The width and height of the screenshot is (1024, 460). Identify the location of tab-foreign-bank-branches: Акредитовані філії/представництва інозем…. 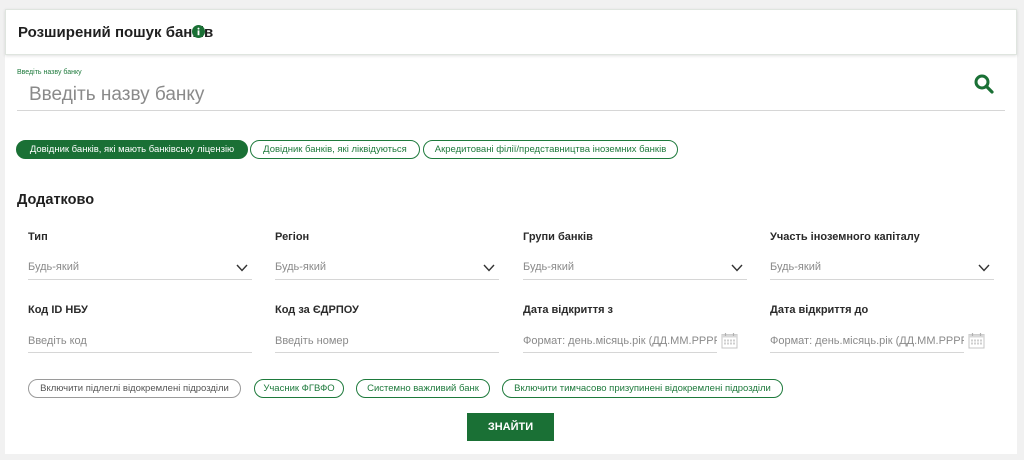
(550, 149).